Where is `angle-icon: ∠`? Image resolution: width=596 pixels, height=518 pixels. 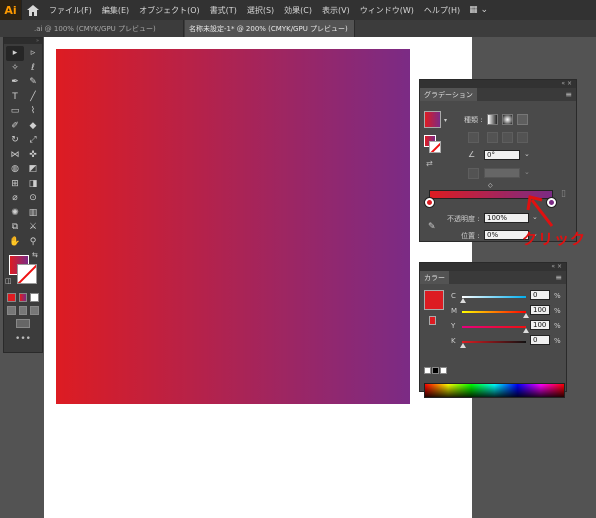
angle-icon: ∠ is located at coordinates (472, 154).